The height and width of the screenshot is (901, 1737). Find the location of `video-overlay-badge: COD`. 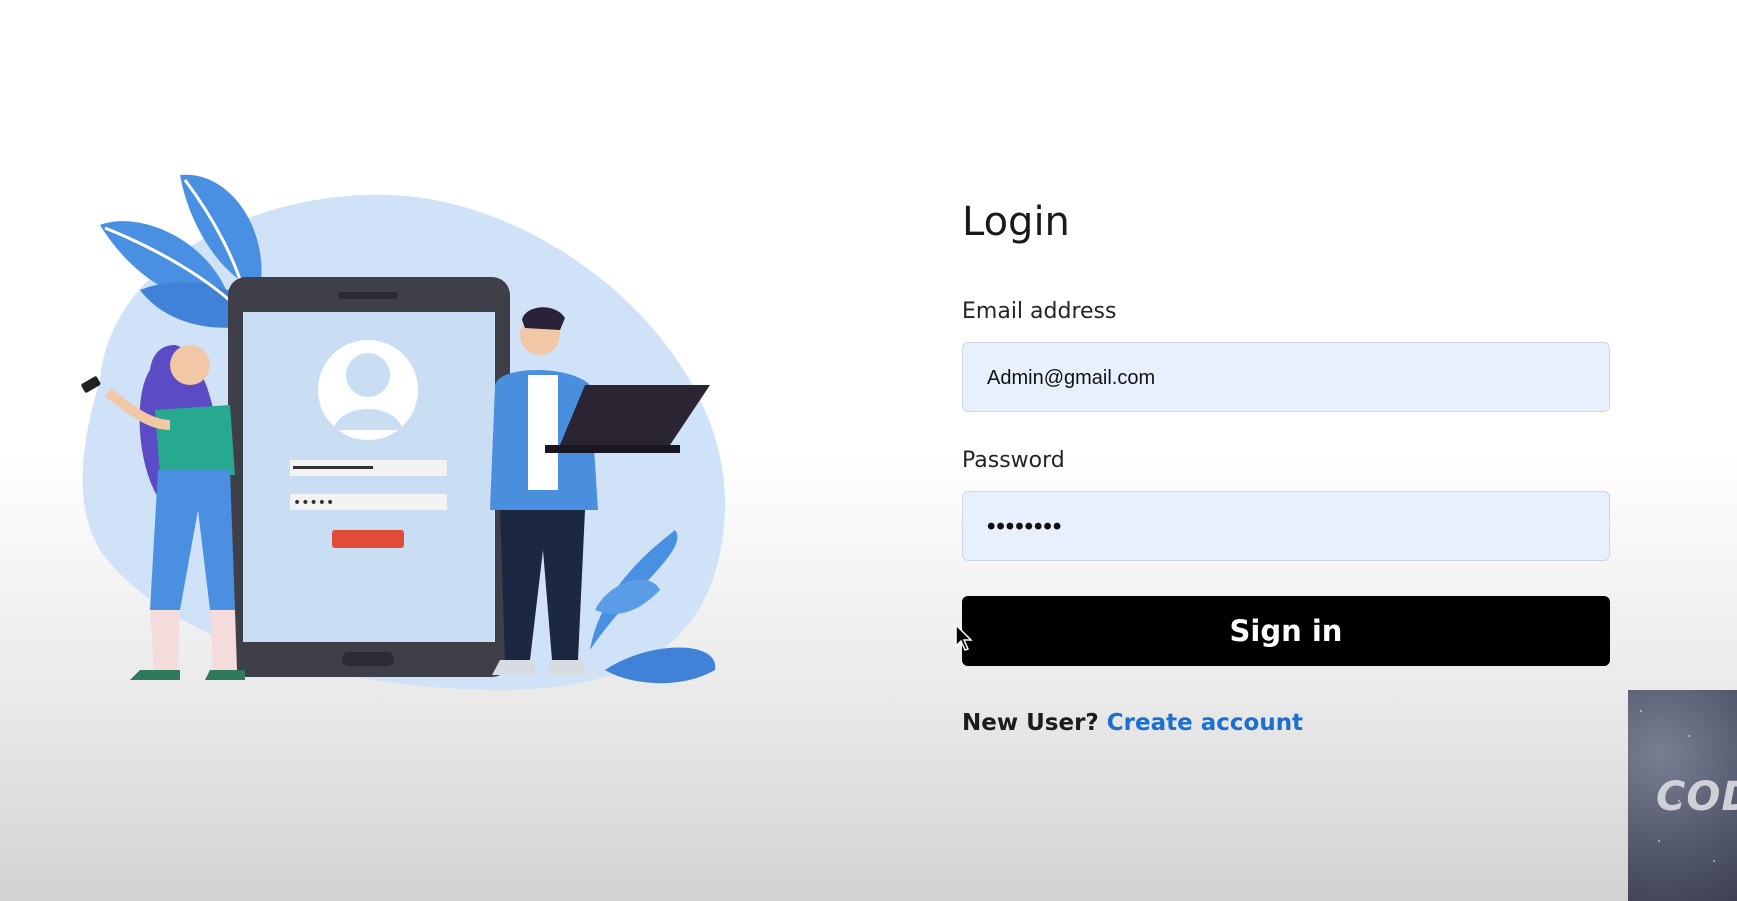

video-overlay-badge: COD is located at coordinates (1682, 795).